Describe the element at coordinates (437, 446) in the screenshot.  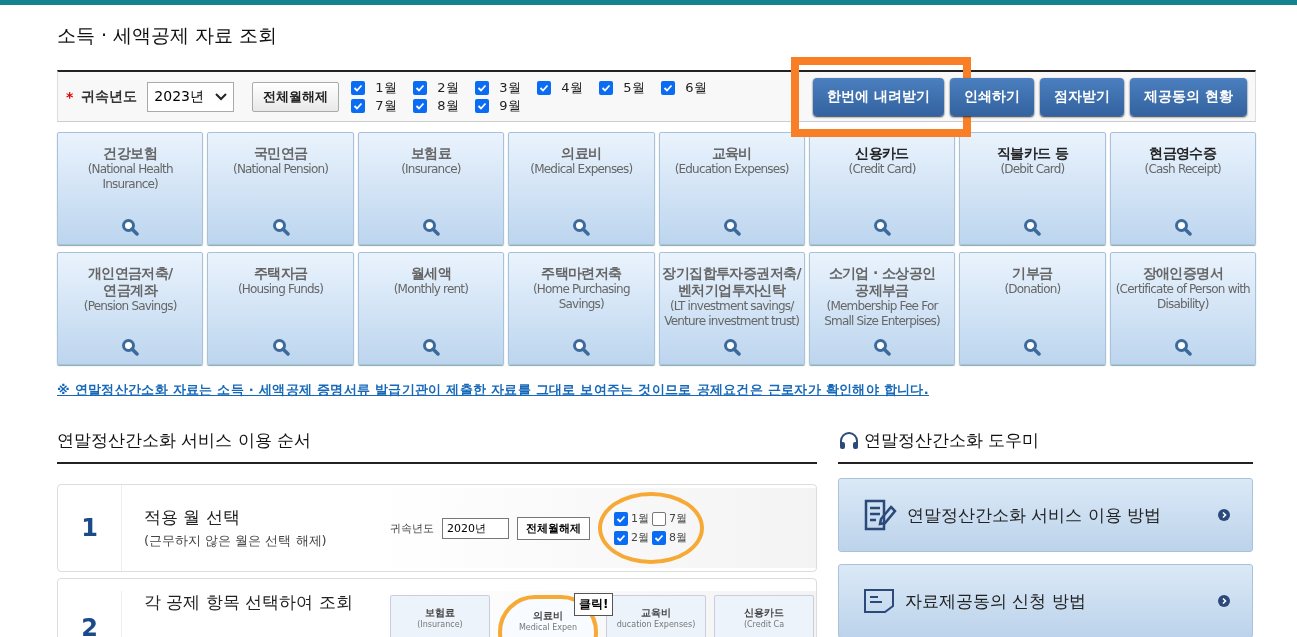
I see `section-title: 연말정산간소화 서비스 이용 순서` at that location.